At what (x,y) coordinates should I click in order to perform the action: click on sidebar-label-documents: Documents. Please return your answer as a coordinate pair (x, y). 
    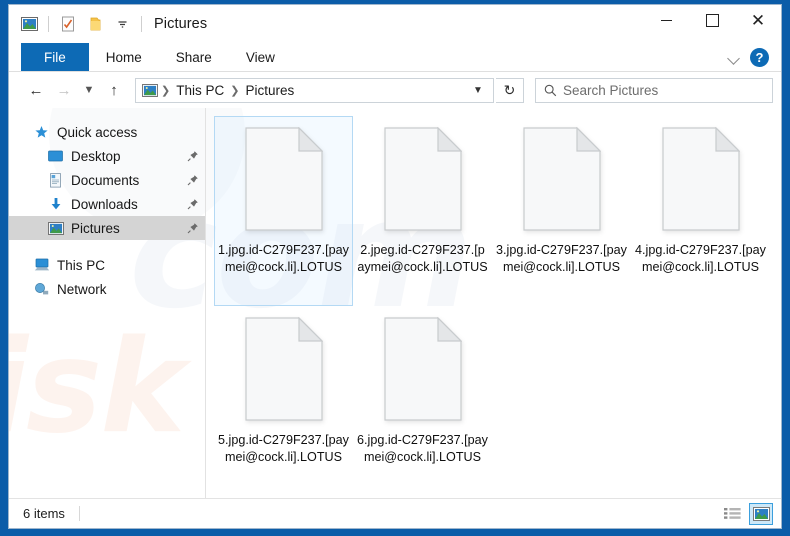
    Looking at the image, I should click on (105, 180).